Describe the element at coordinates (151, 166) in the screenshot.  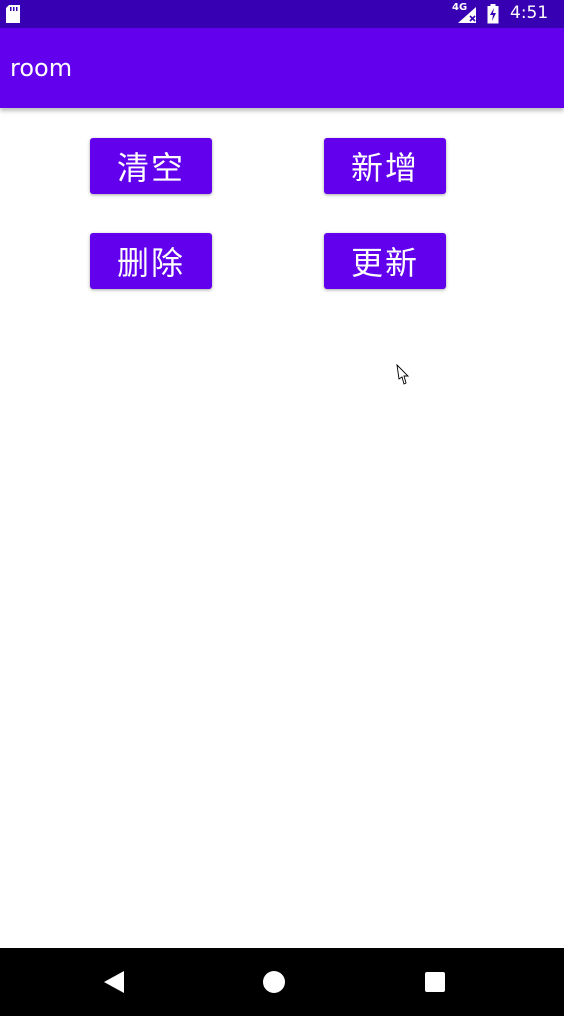
I see `clear-button: 清空` at that location.